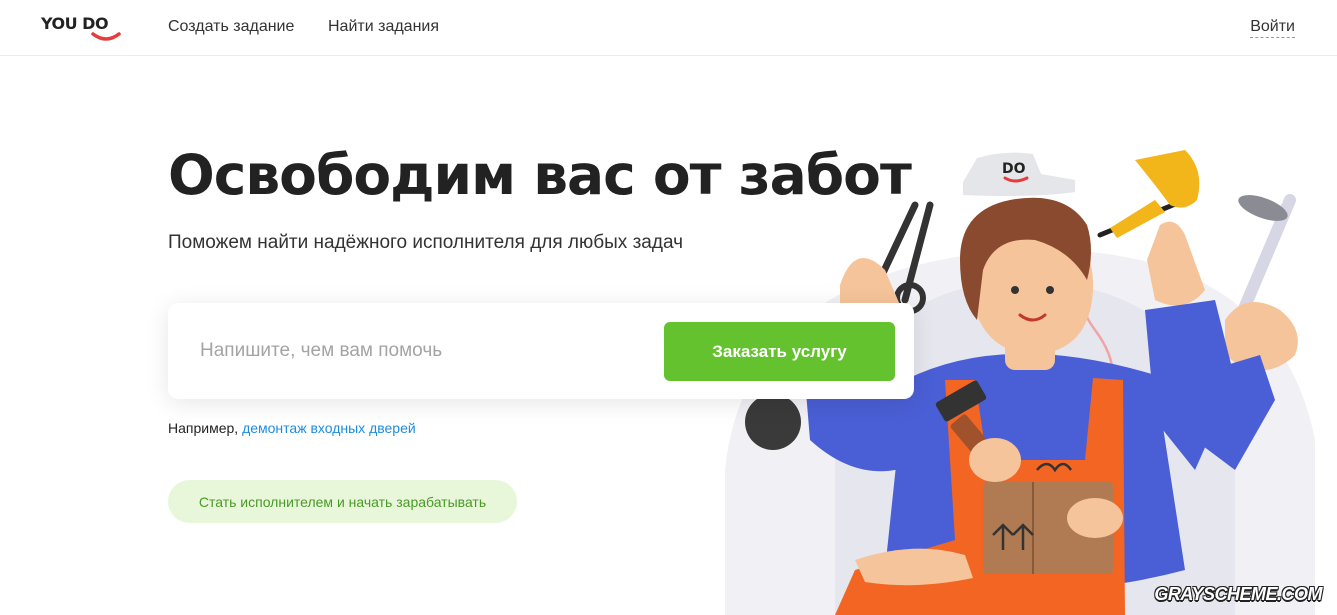 This screenshot has width=1337, height=615. Describe the element at coordinates (231, 27) in the screenshot. I see `nav-create-task: Создать задание` at that location.